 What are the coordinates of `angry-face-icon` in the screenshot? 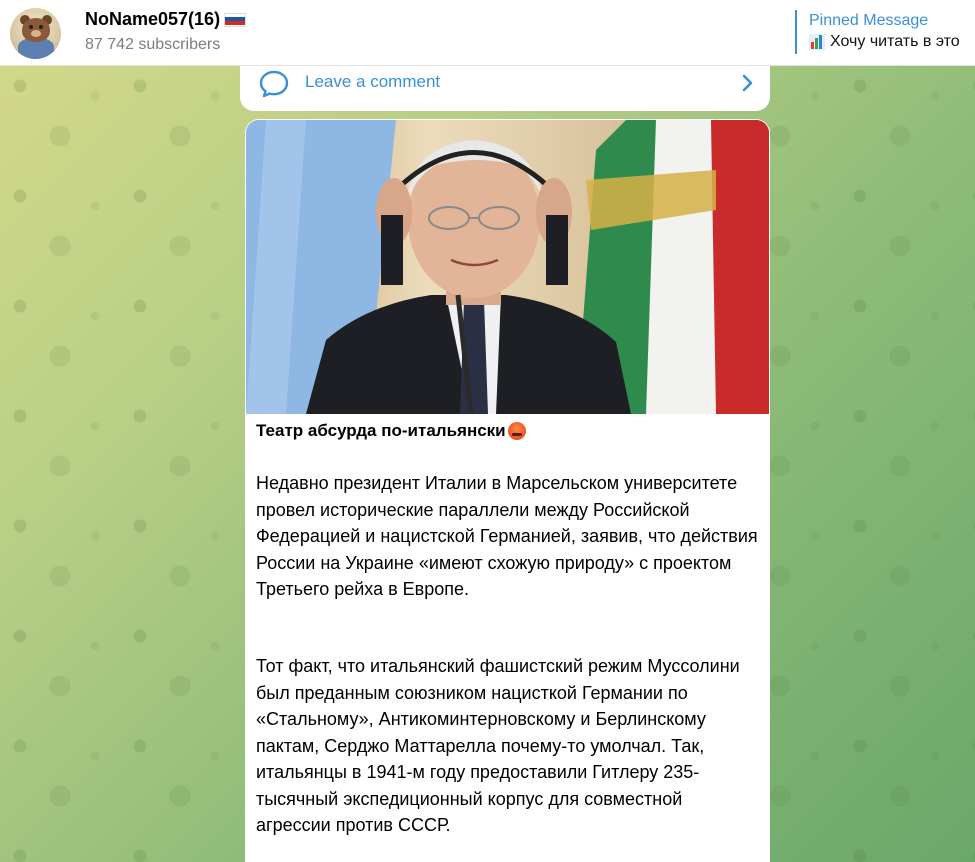 It's located at (516, 431).